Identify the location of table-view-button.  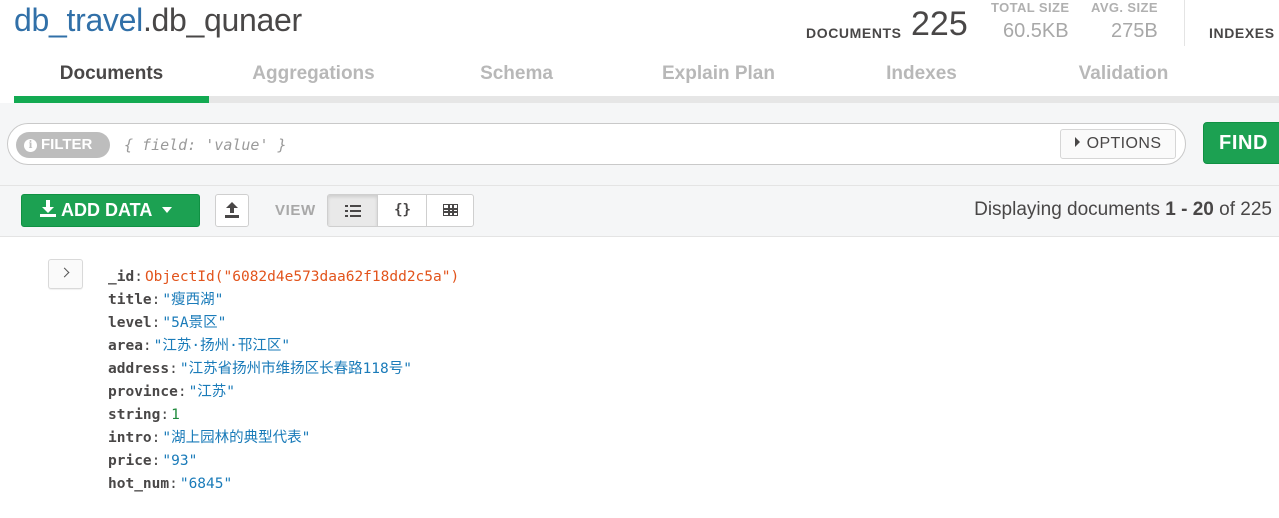
(449, 210).